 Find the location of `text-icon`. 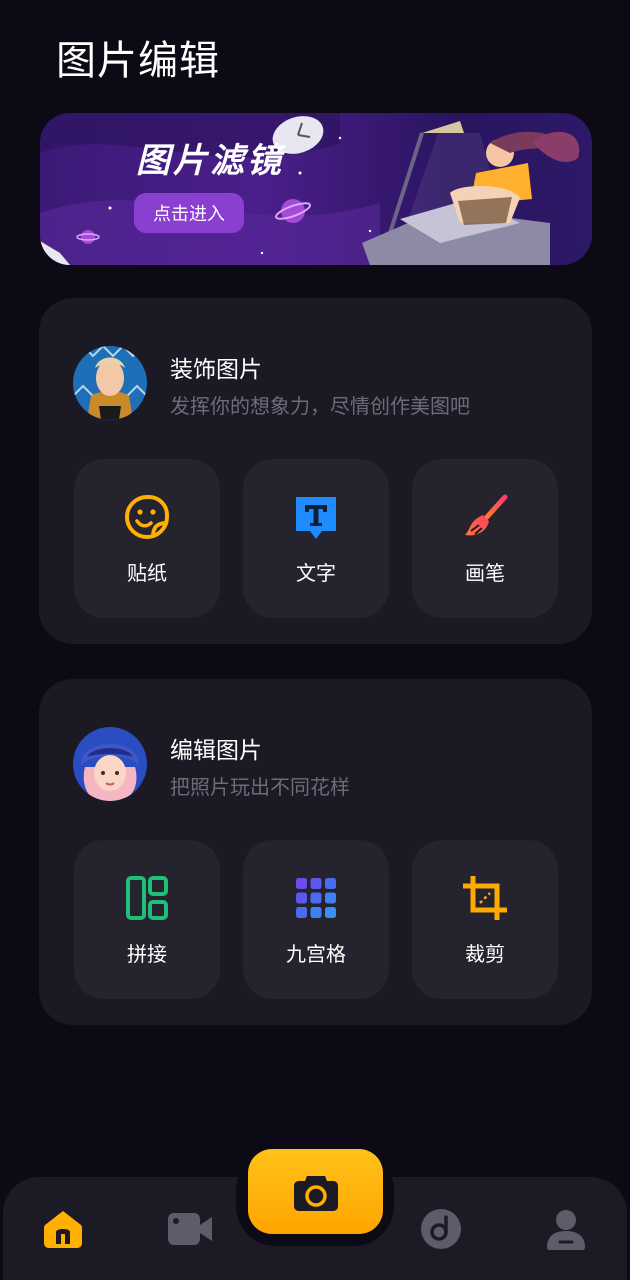

text-icon is located at coordinates (316, 518).